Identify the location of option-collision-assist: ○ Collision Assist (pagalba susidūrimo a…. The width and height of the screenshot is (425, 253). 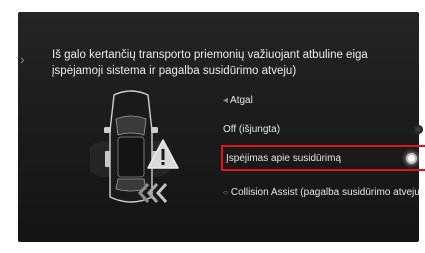
(324, 192).